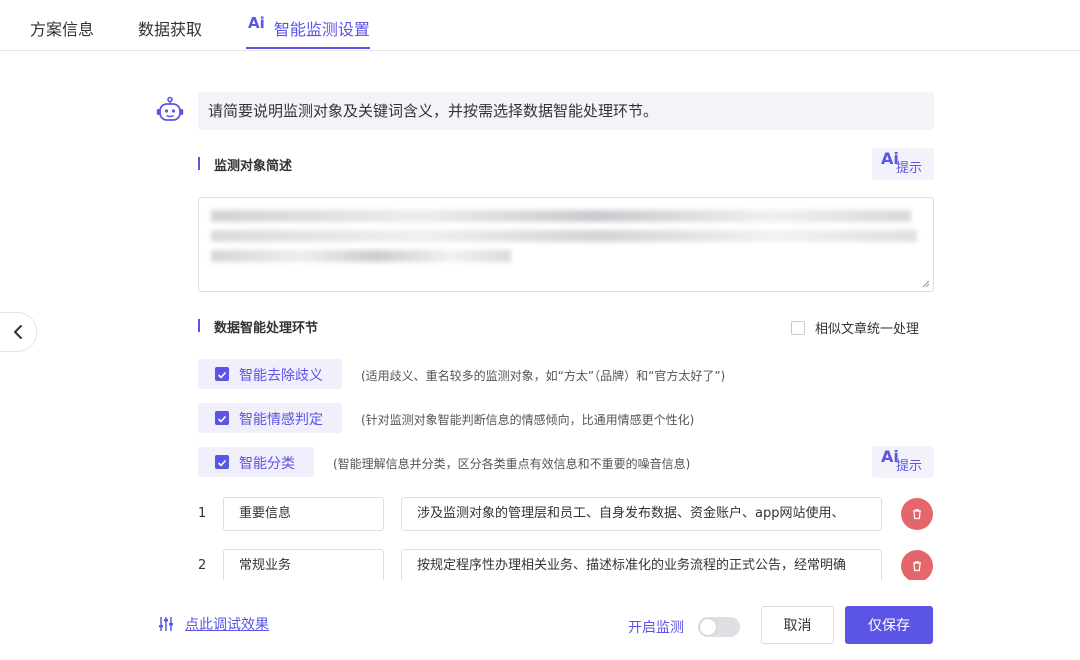  What do you see at coordinates (170, 28) in the screenshot?
I see `tab-data-acquisition: 数据获取` at bounding box center [170, 28].